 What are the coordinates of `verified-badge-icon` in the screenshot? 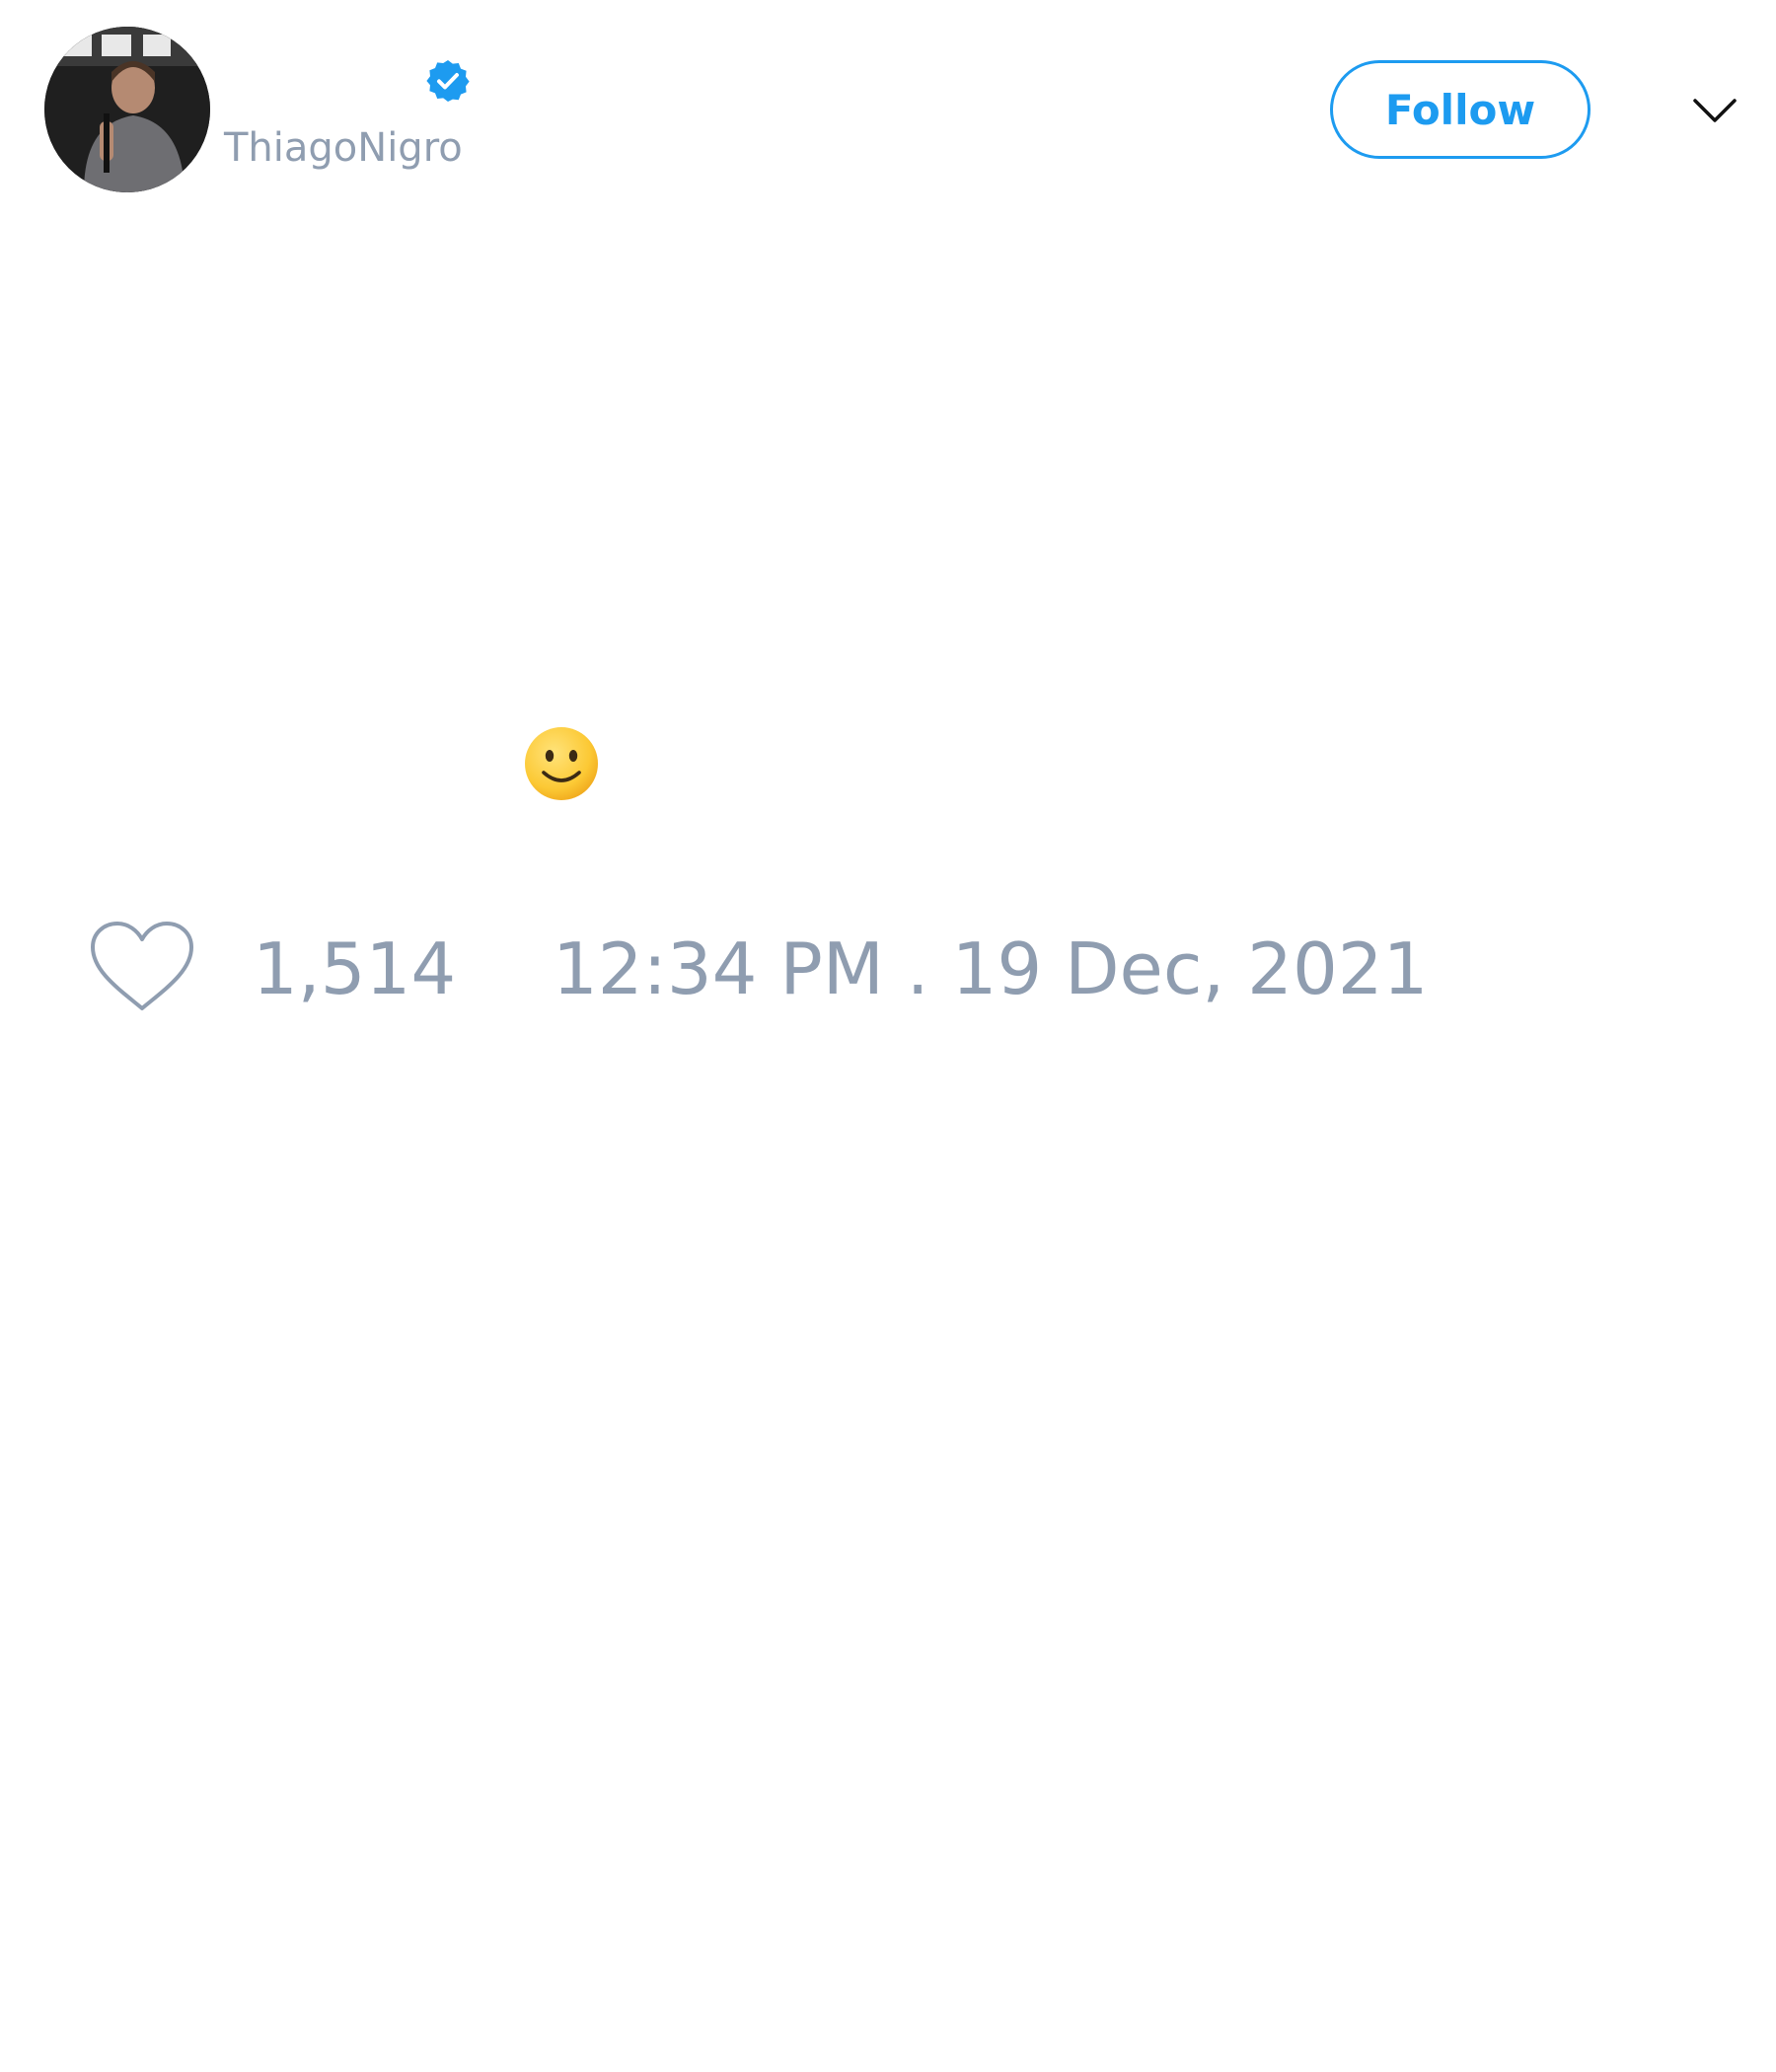 It's located at (448, 81).